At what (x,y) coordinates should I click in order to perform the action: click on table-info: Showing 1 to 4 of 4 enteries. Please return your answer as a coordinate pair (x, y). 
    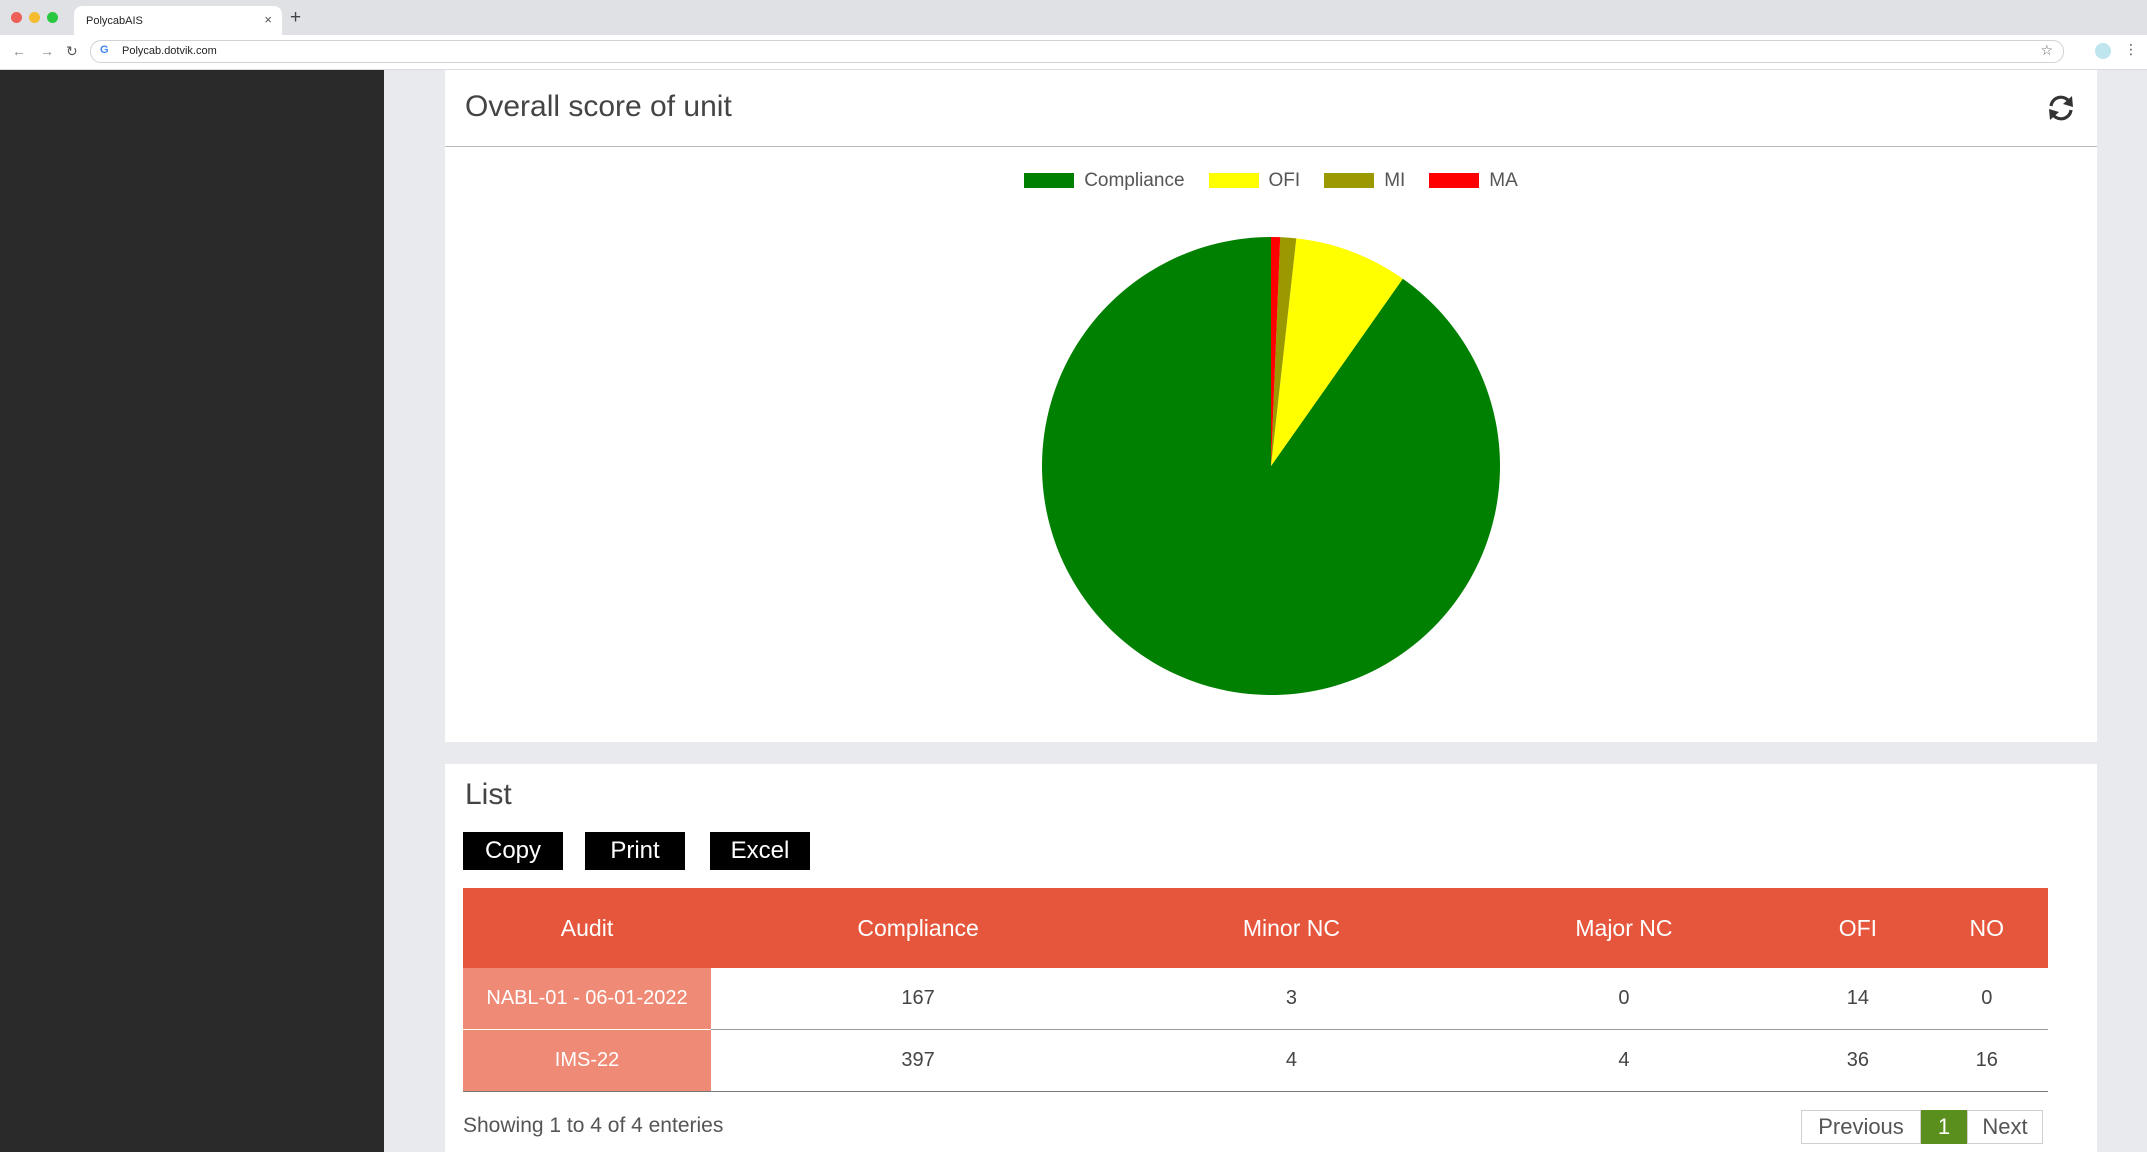
    Looking at the image, I should click on (593, 1125).